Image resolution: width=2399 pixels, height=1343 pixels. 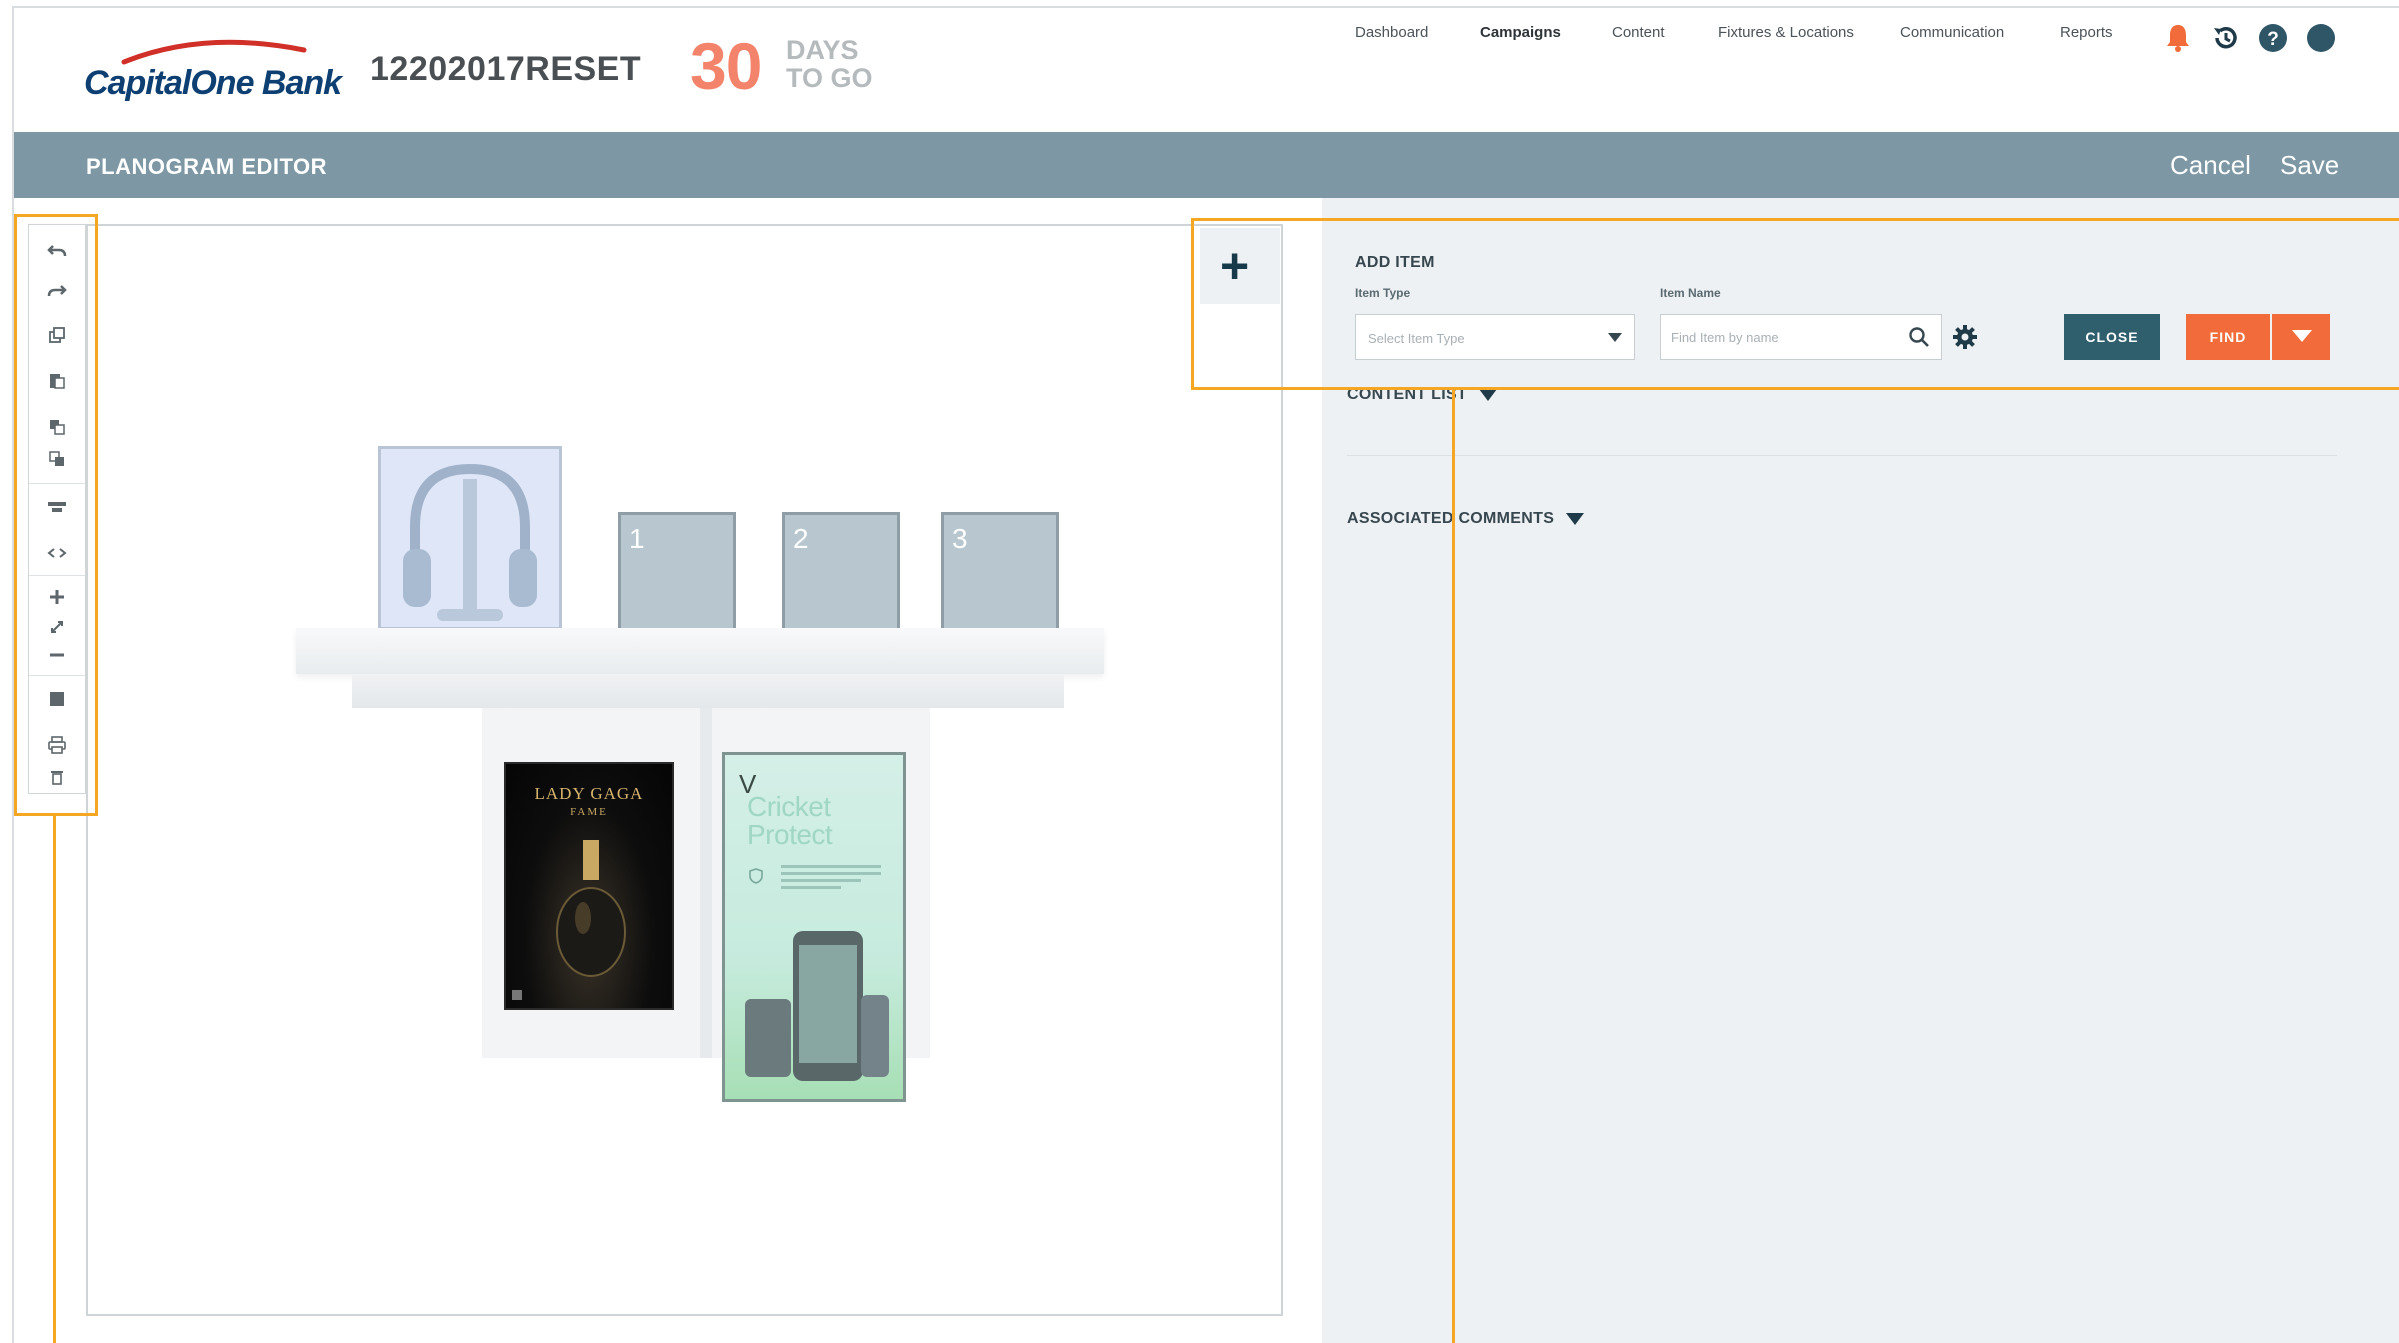 I want to click on redo-icon, so click(x=57, y=291).